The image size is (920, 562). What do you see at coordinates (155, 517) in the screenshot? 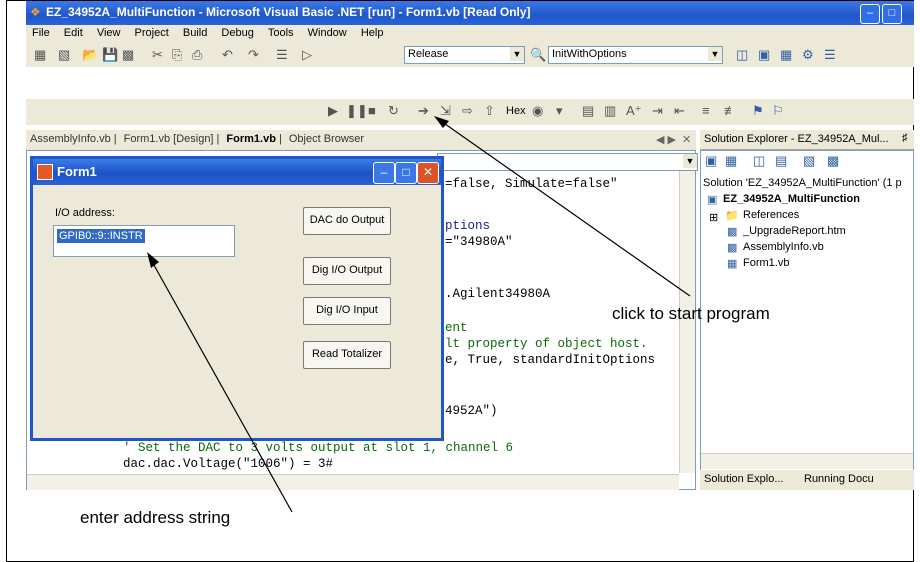
I see `enter-address-annotation: enter address string` at bounding box center [155, 517].